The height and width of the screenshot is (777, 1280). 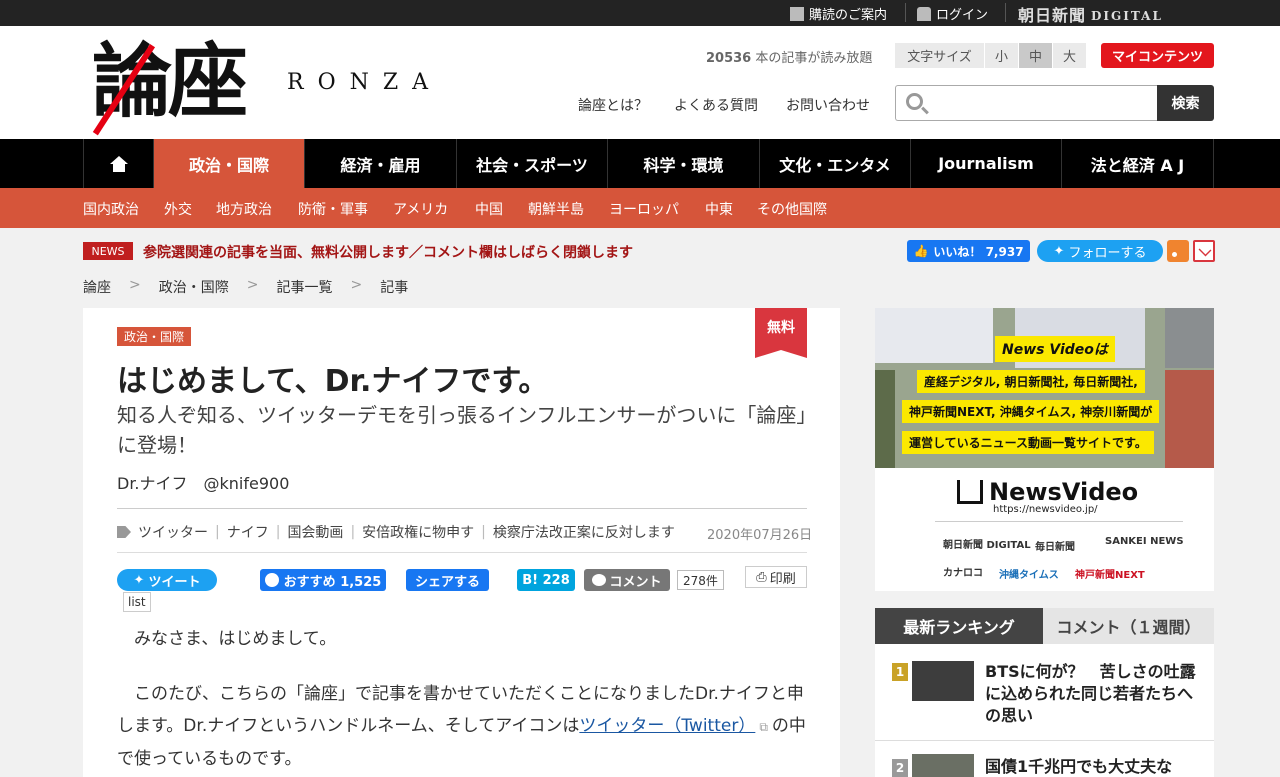 I want to click on asahi-digital-logo: 朝日新聞 DIGITAL, so click(x=1090, y=14).